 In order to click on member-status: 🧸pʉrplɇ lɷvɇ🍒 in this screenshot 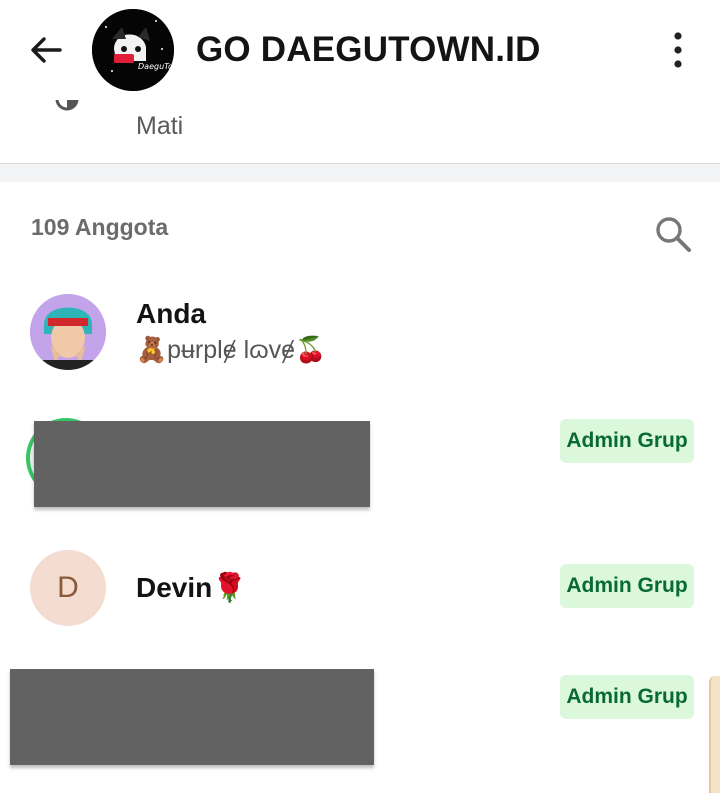, I will do `click(231, 350)`.